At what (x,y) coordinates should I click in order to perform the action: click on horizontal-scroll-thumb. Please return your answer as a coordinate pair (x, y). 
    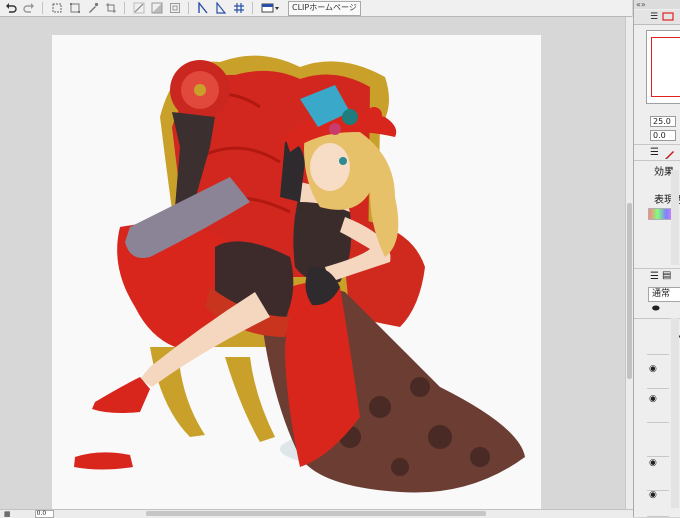
    Looking at the image, I should click on (316, 513).